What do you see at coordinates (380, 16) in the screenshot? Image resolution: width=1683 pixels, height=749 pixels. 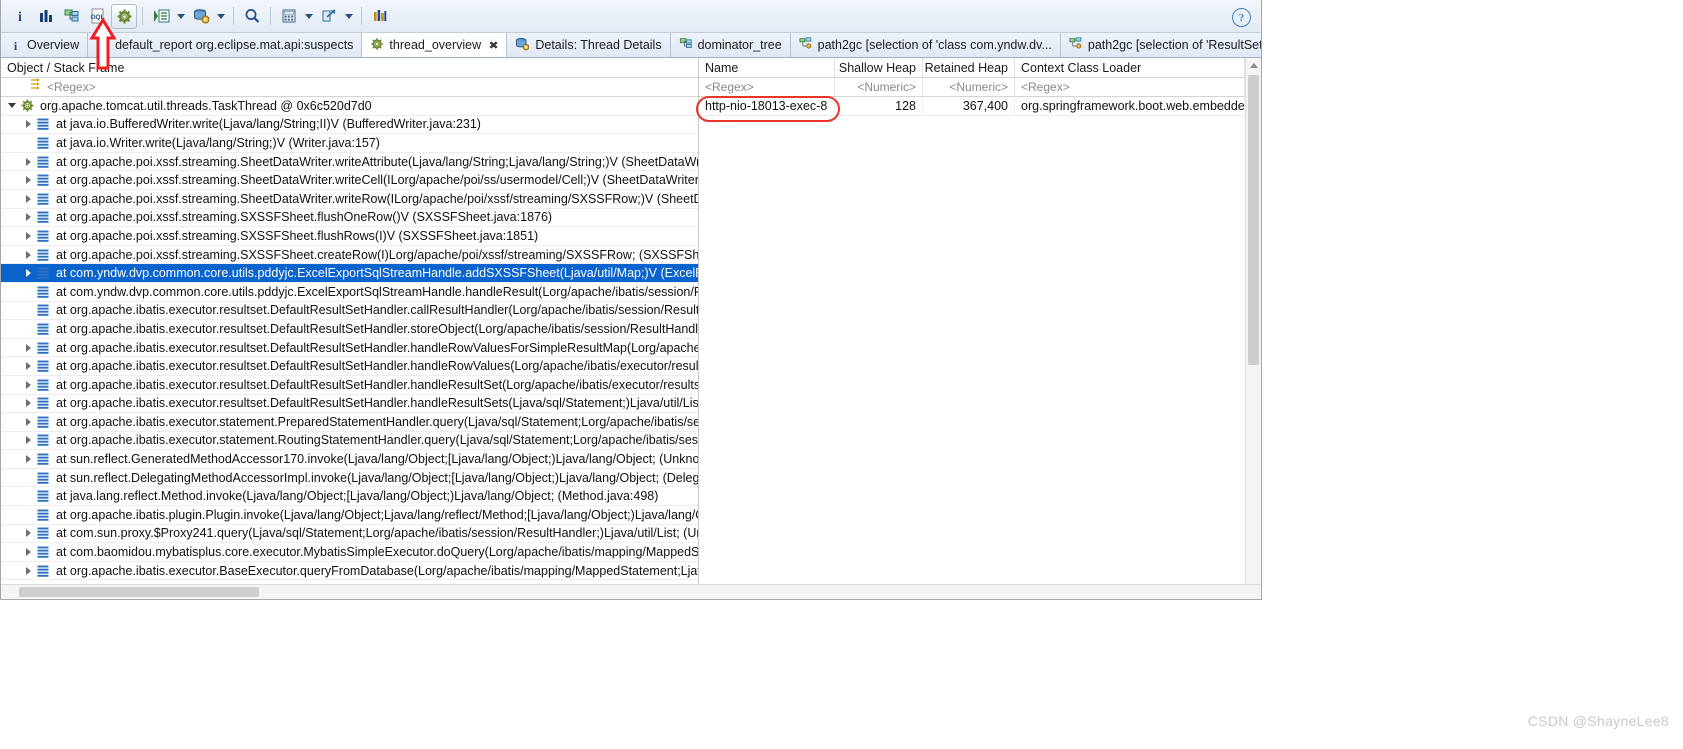 I see `compare-icon` at bounding box center [380, 16].